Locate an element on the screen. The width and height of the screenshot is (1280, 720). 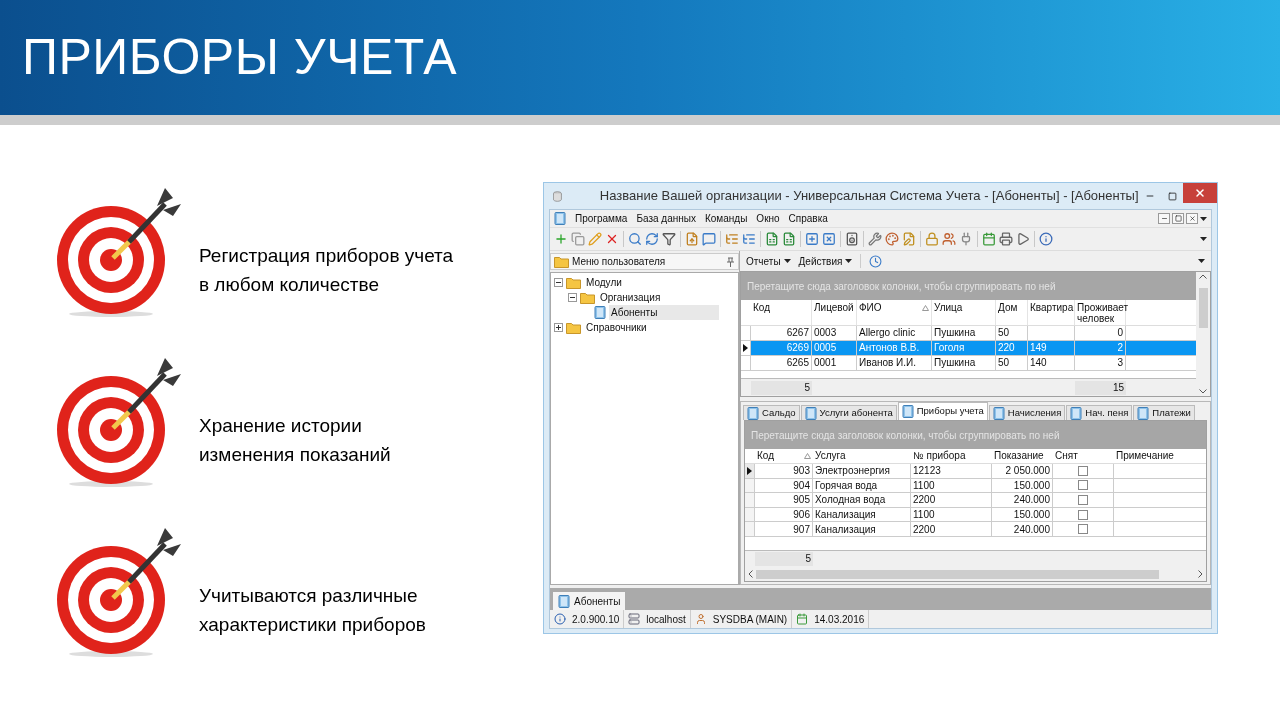
table-cell: 6267 is located at coordinates (781, 333).